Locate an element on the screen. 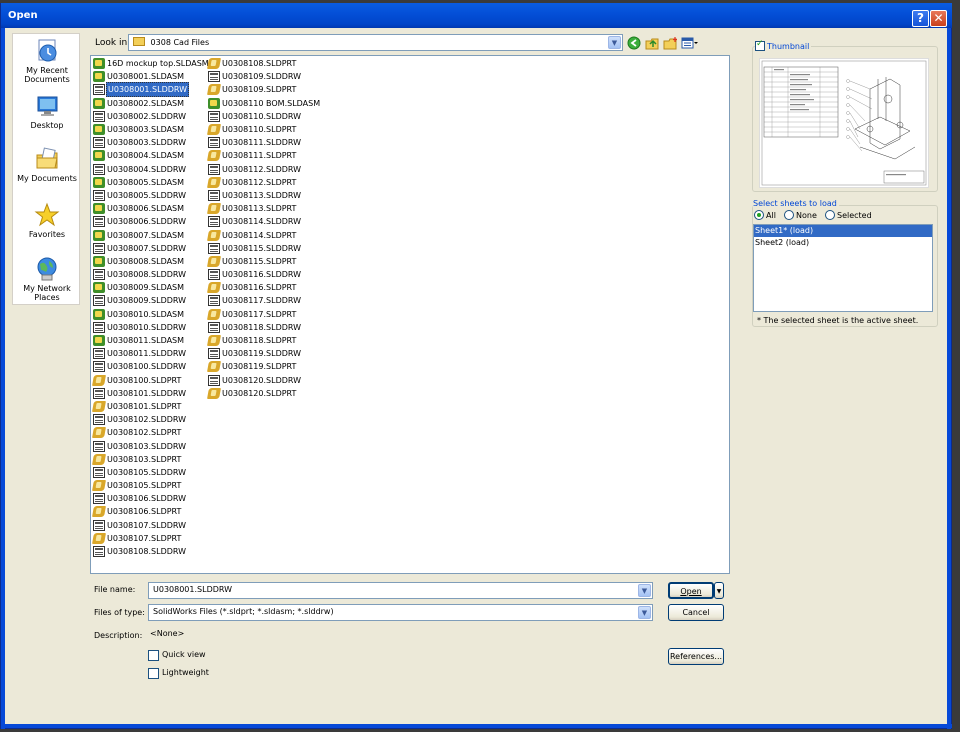  file-item: U0308108.SLDPRT is located at coordinates (264, 63).